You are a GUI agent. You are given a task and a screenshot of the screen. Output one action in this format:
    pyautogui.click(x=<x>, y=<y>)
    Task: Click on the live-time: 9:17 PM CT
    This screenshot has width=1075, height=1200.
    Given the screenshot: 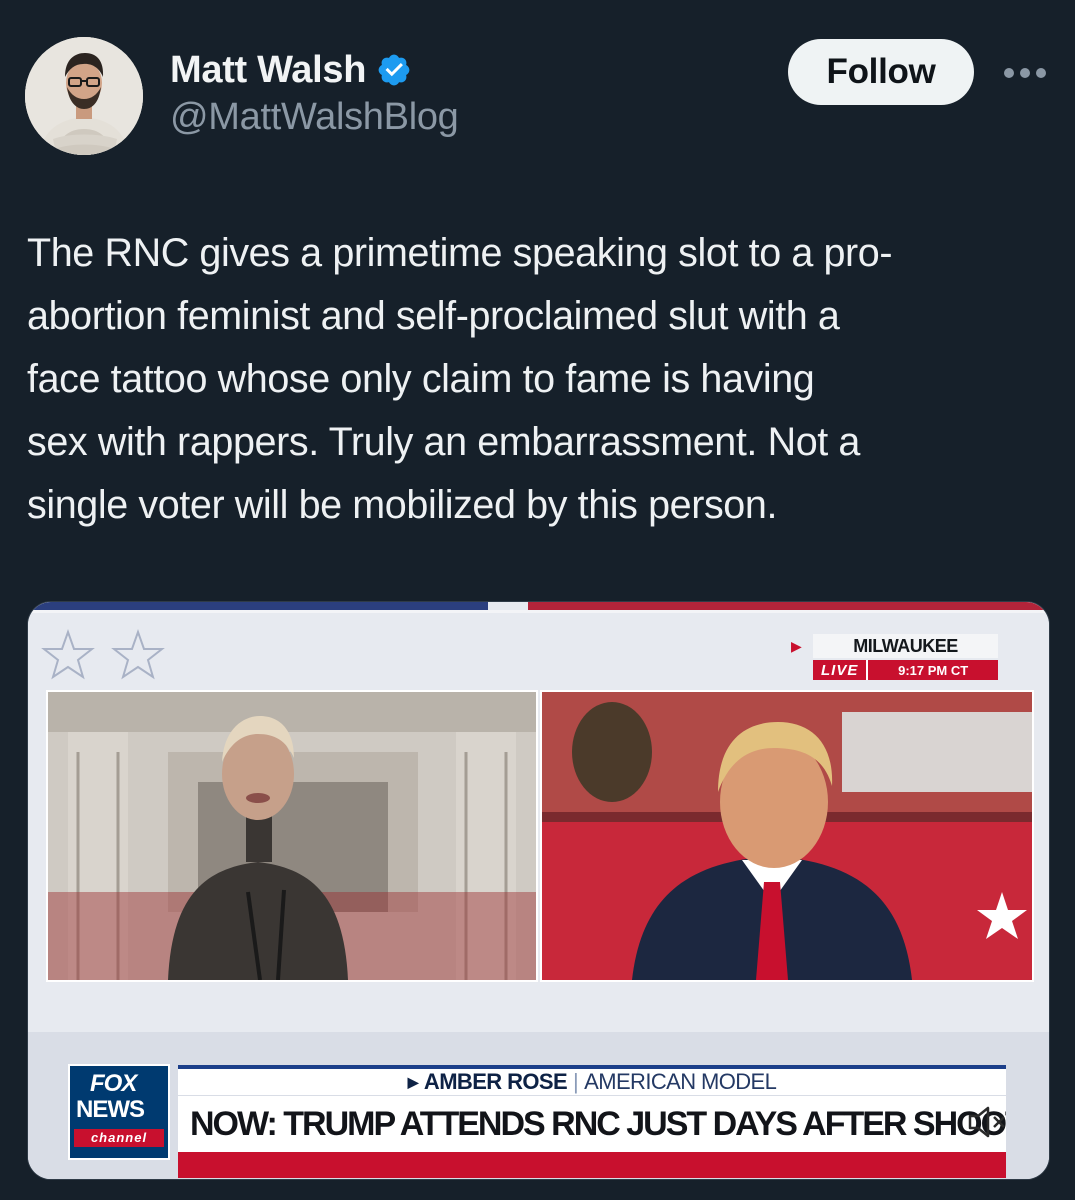 What is the action you would take?
    pyautogui.click(x=933, y=670)
    